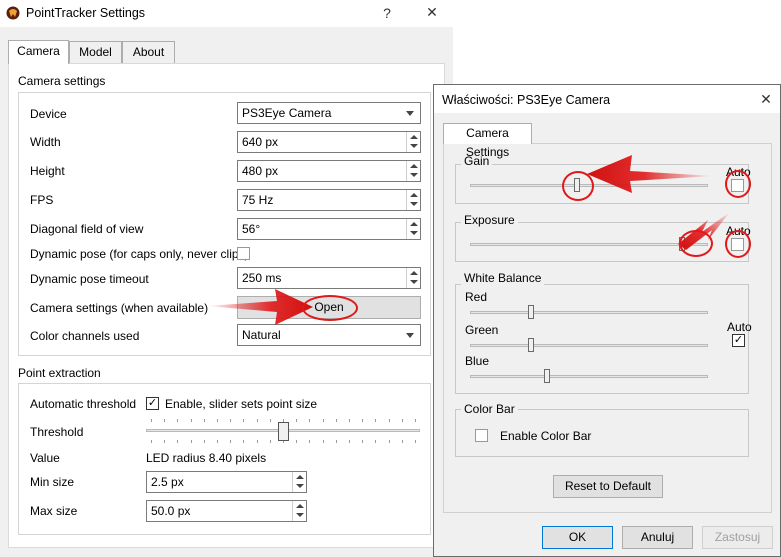  I want to click on max-size-value: 50.0 px, so click(171, 511).